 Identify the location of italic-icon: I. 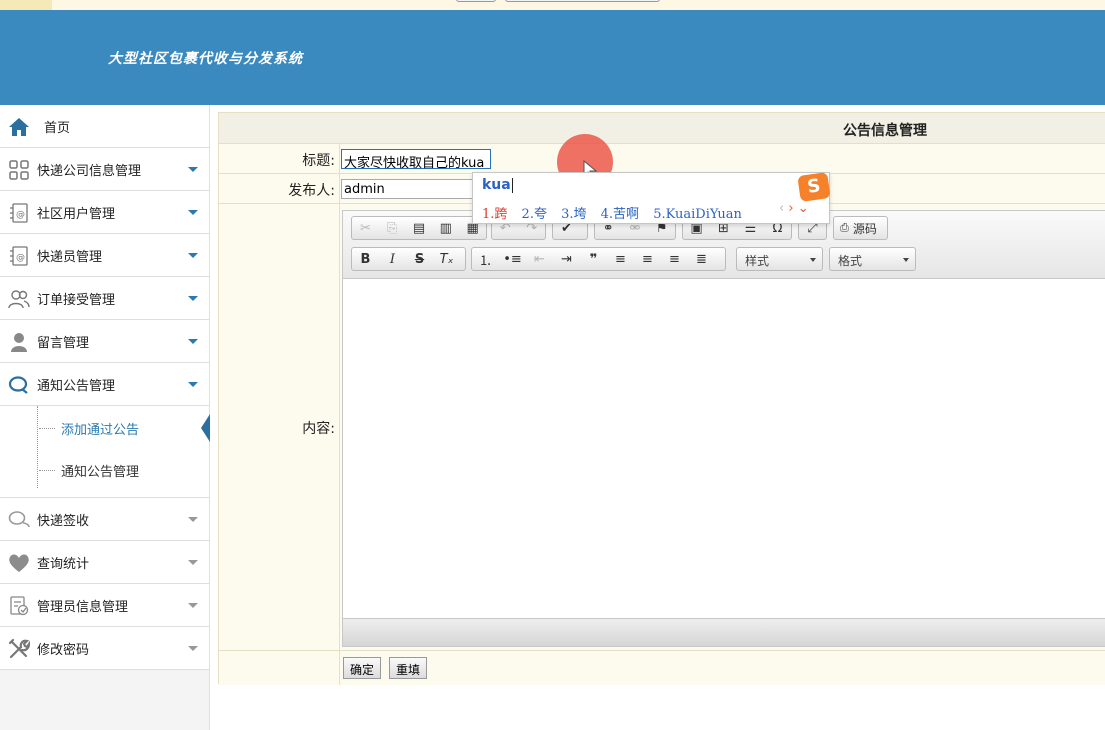
(392, 259).